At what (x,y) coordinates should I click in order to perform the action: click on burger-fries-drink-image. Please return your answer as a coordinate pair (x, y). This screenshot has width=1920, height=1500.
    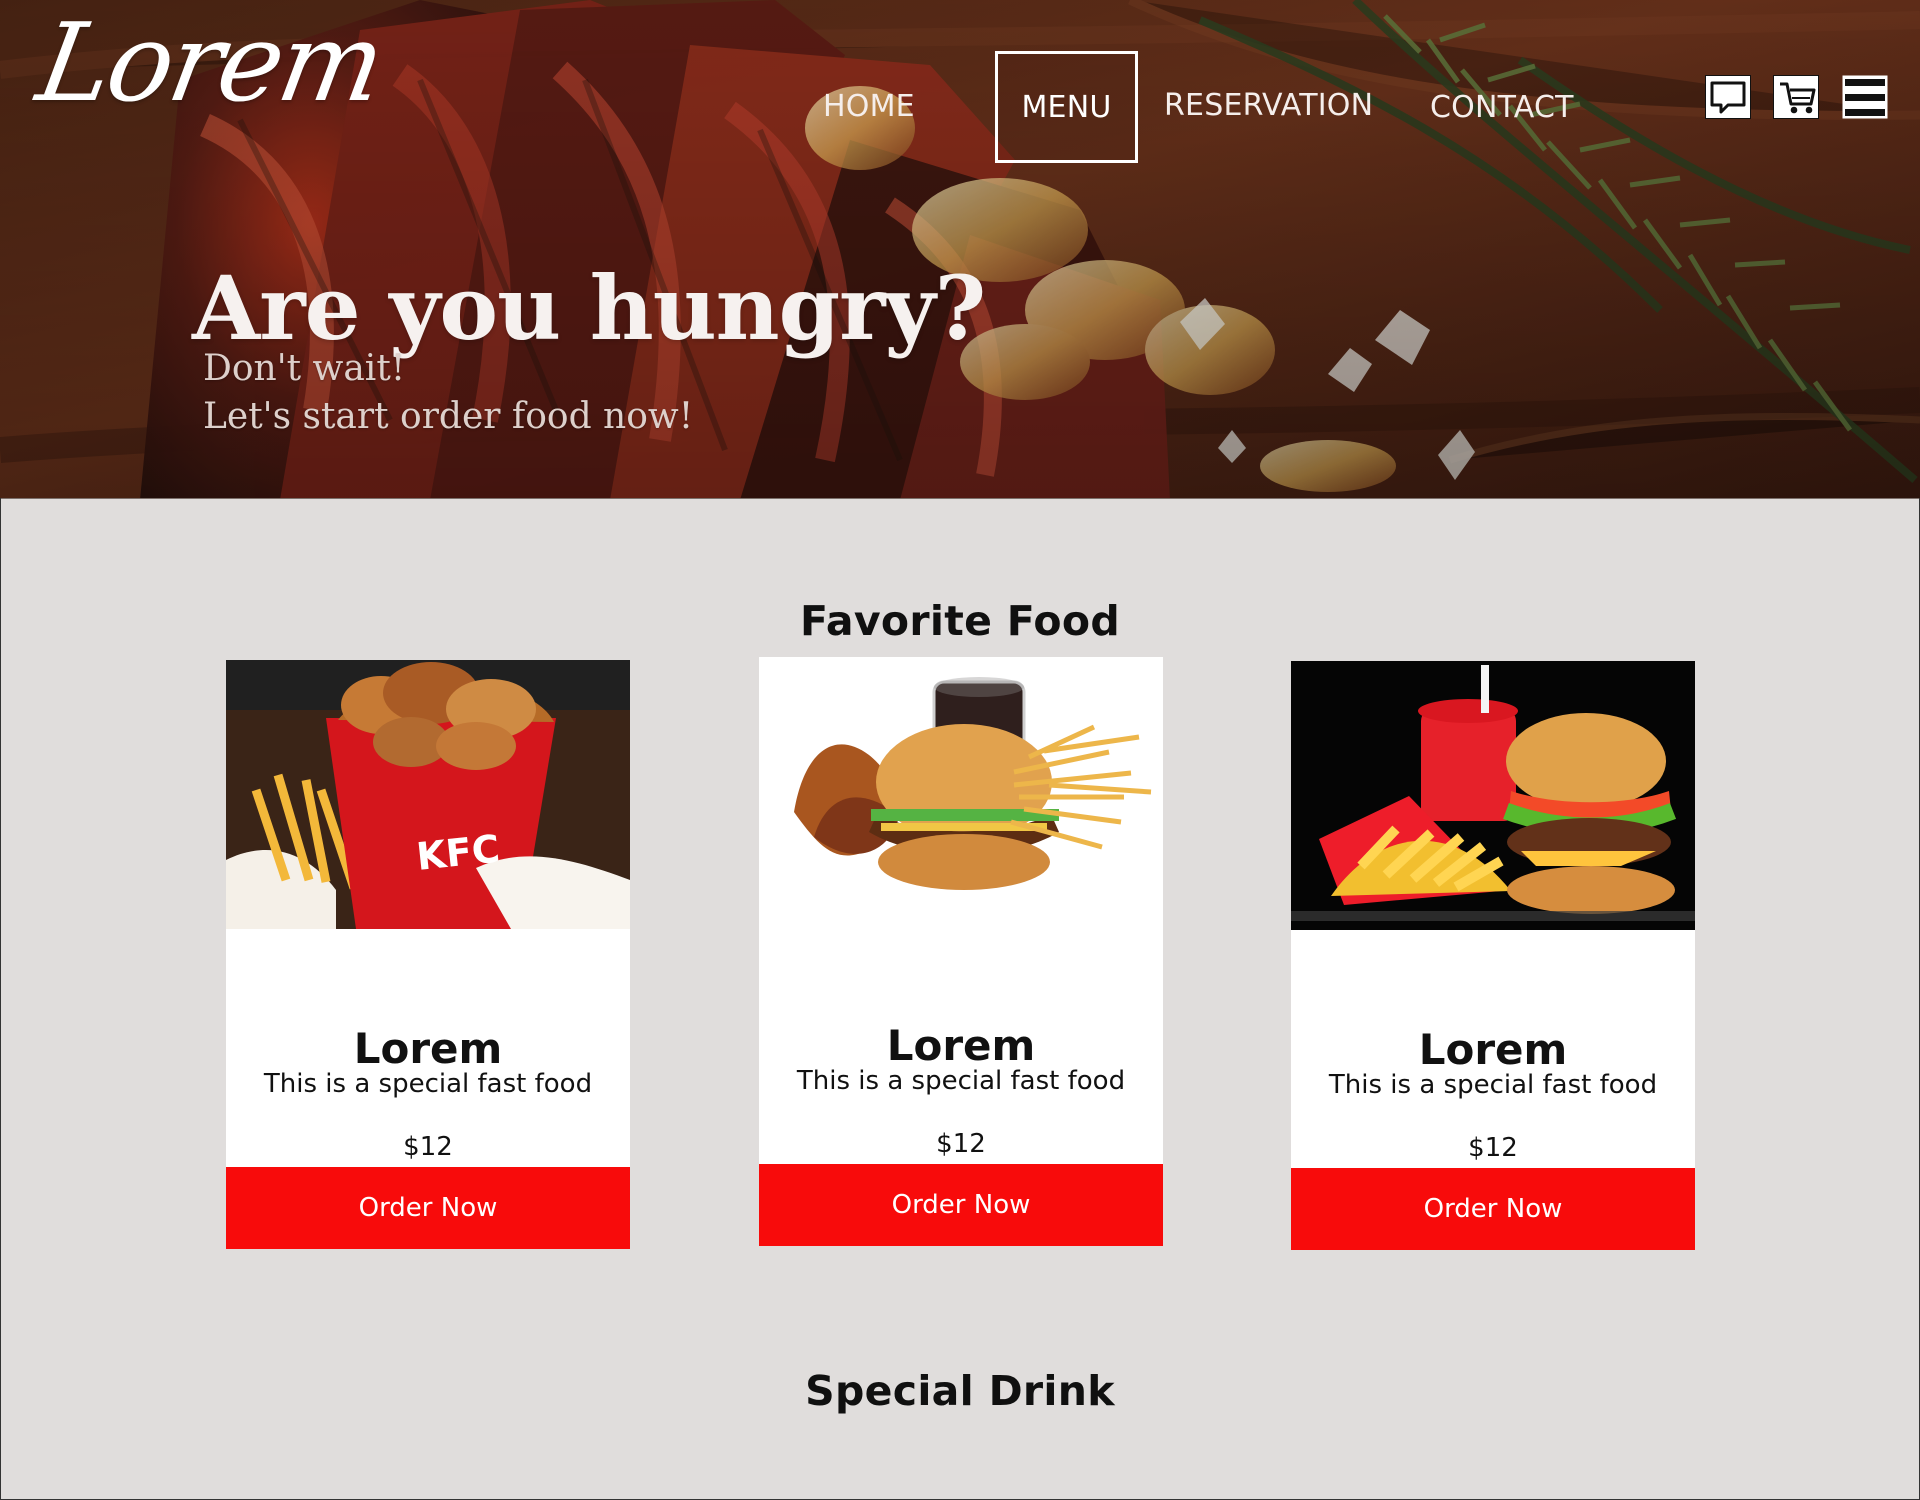
    Looking at the image, I should click on (1493, 795).